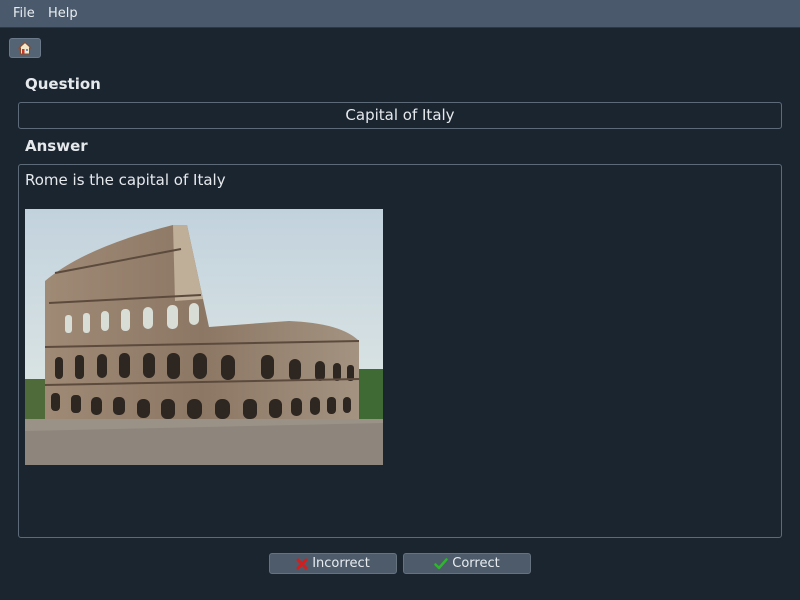  I want to click on incorrect-button: Incorrect, so click(333, 563).